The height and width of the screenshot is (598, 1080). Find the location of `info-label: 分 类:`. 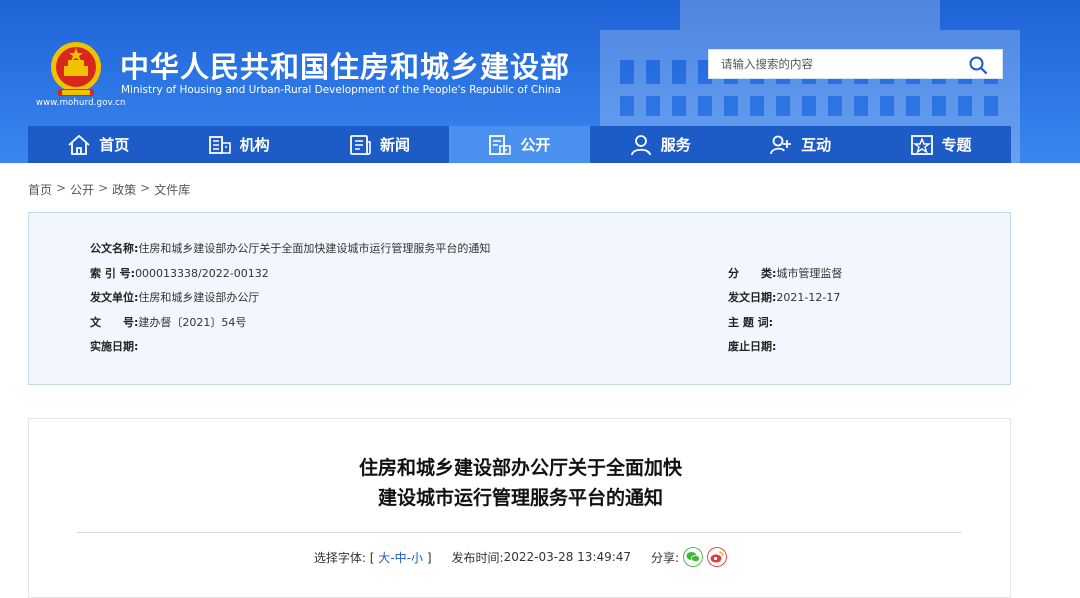

info-label: 分 类: is located at coordinates (752, 273).